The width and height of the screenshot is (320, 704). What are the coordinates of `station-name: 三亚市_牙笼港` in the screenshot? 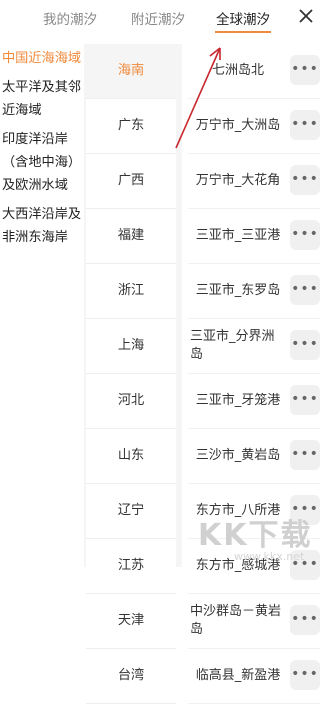 It's located at (238, 401).